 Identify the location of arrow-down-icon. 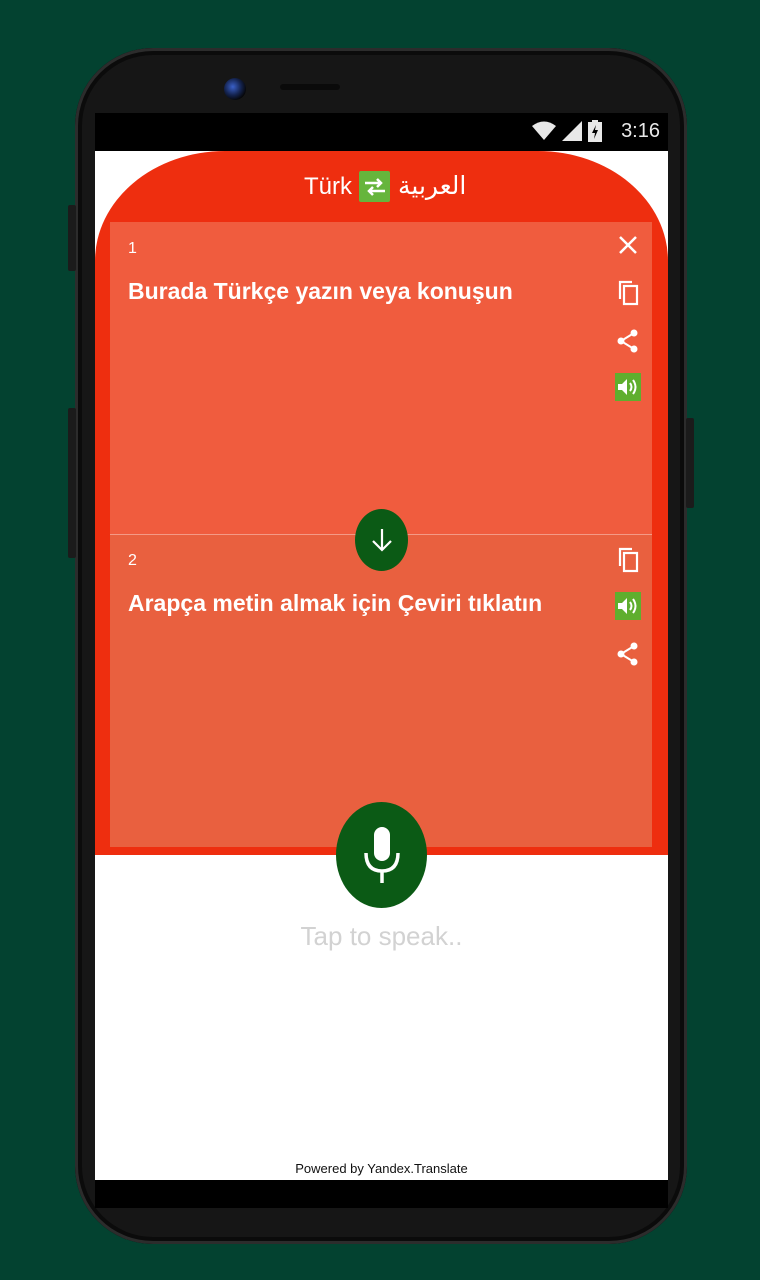
(381, 540).